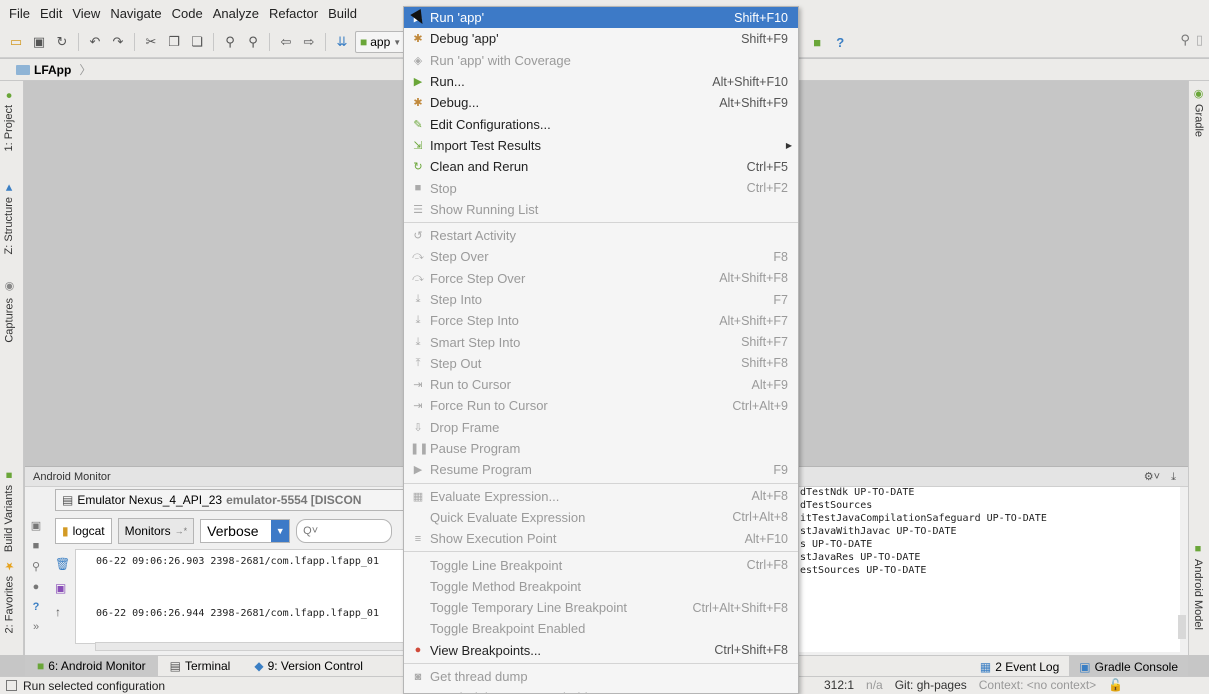 The image size is (1209, 694). Describe the element at coordinates (601, 564) in the screenshot. I see `menu-item-toggle-line-breakpoint: Toggle Line Breakpoint Ctrl+F8` at that location.